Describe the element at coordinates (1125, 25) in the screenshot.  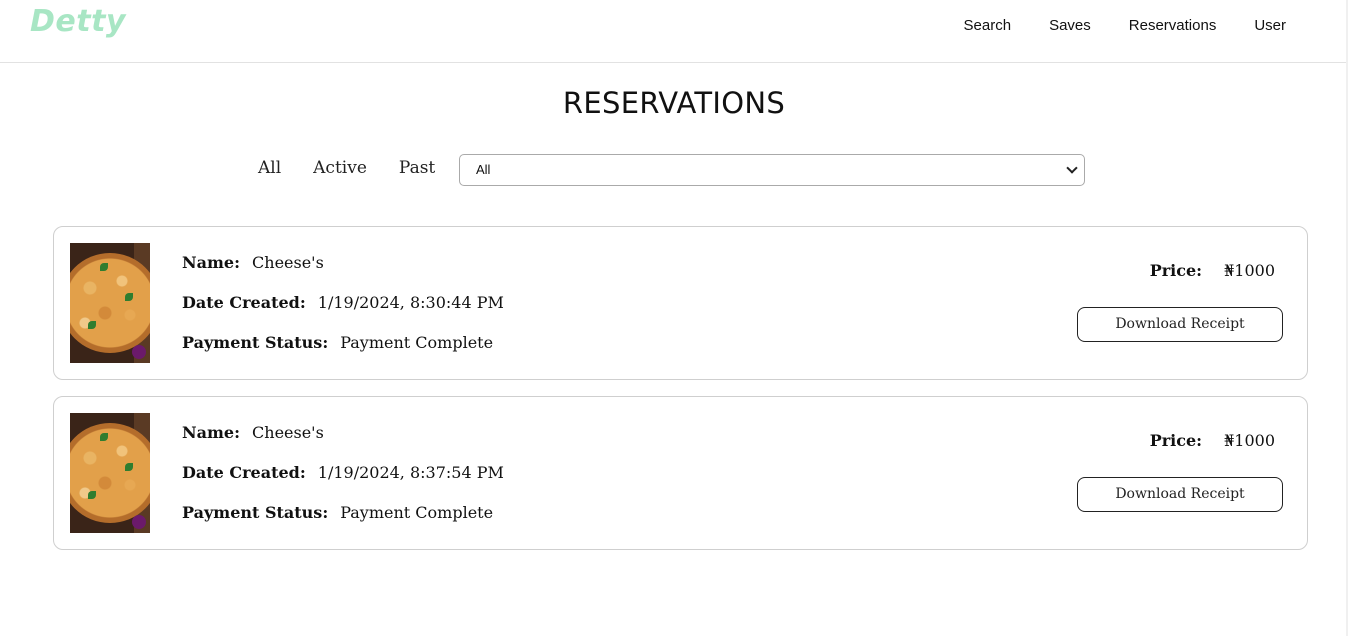
I see `main-nav: Search Saves Reservations User` at that location.